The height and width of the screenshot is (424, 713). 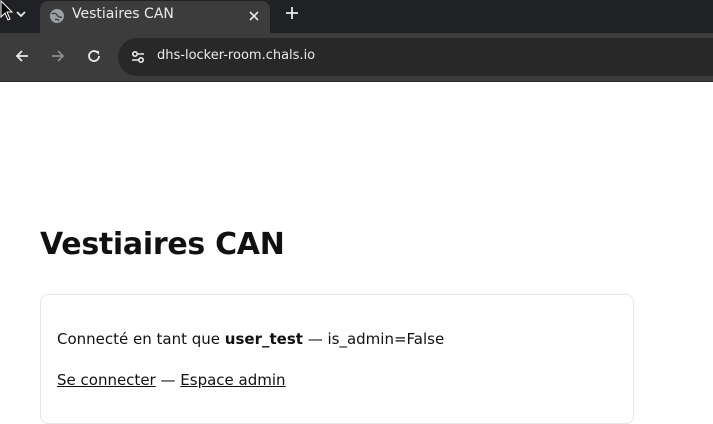 I want to click on cursor-icon, so click(x=7, y=10).